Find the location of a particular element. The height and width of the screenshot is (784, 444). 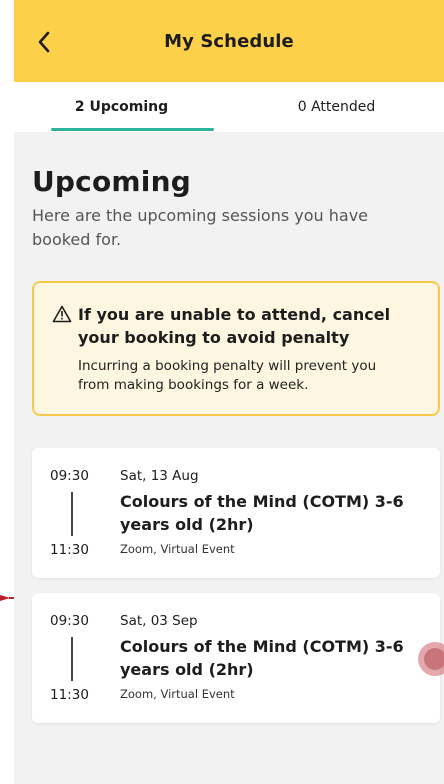

page-title: My Schedule is located at coordinates (229, 41).